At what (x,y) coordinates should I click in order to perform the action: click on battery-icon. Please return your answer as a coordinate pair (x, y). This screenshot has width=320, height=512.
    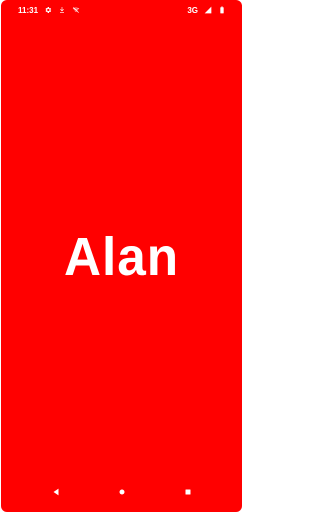
    Looking at the image, I should click on (222, 10).